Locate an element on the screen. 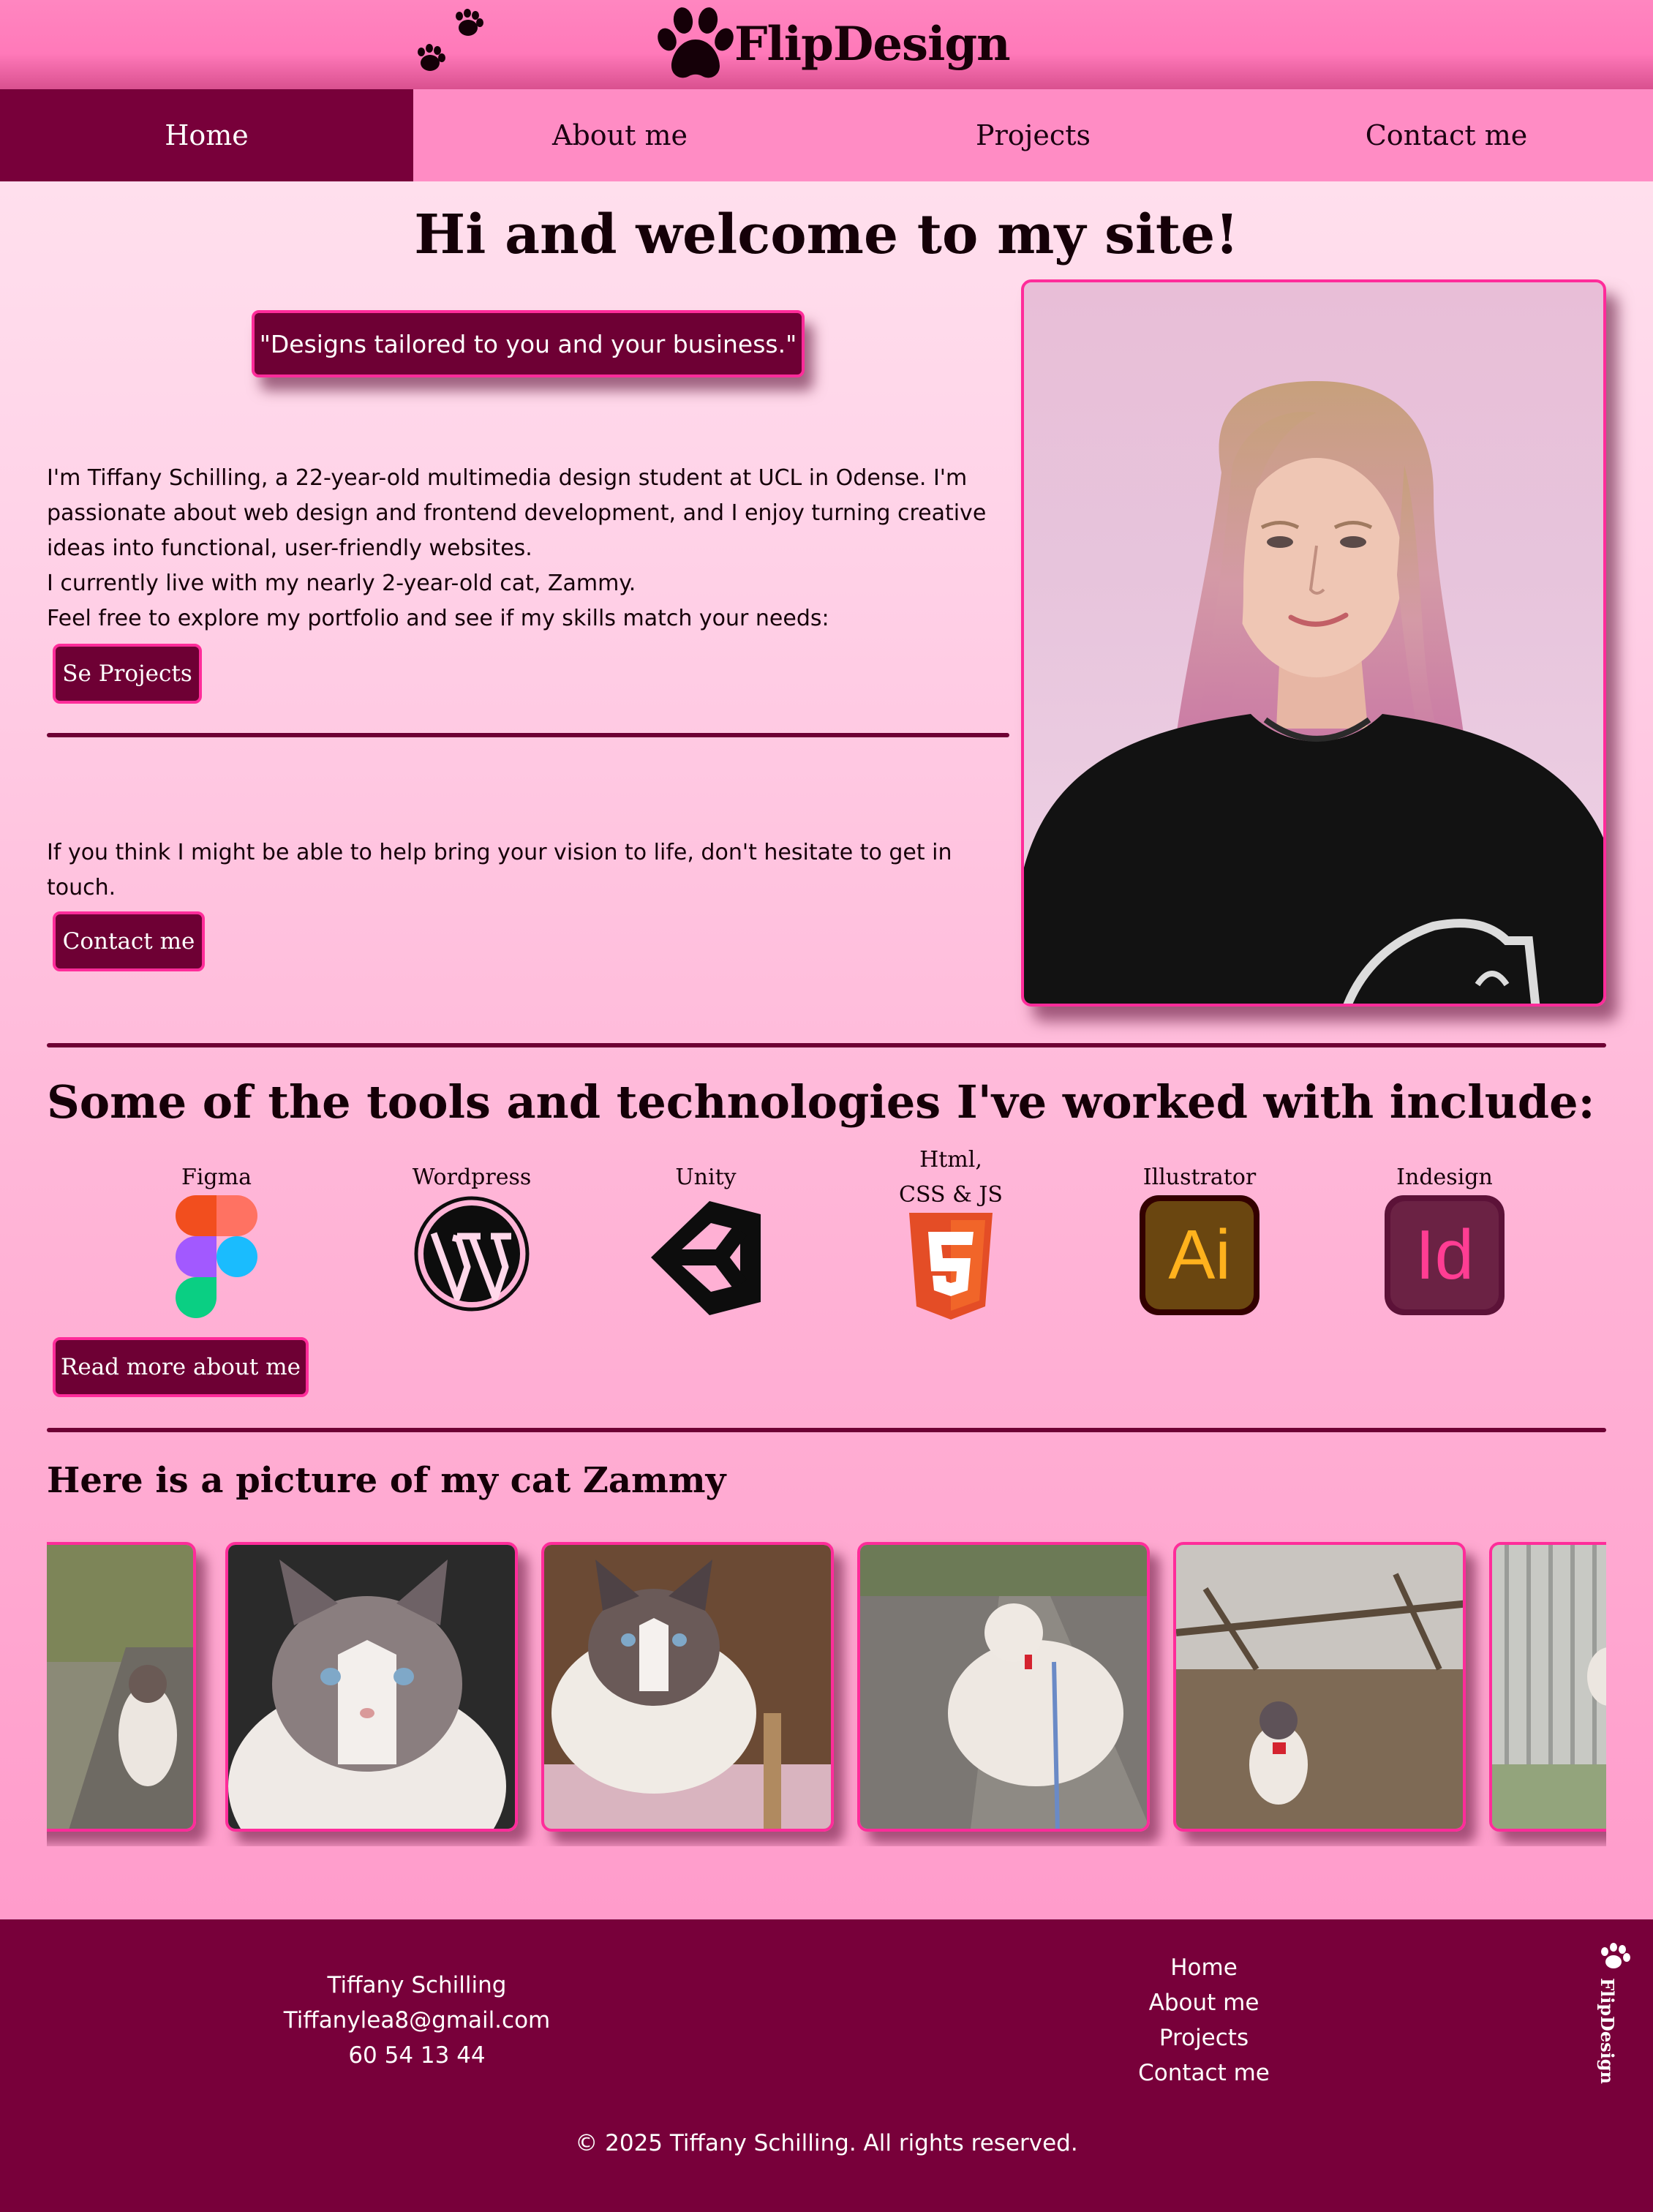 The width and height of the screenshot is (1653, 2212). contact-me-button: Contact me is located at coordinates (129, 941).